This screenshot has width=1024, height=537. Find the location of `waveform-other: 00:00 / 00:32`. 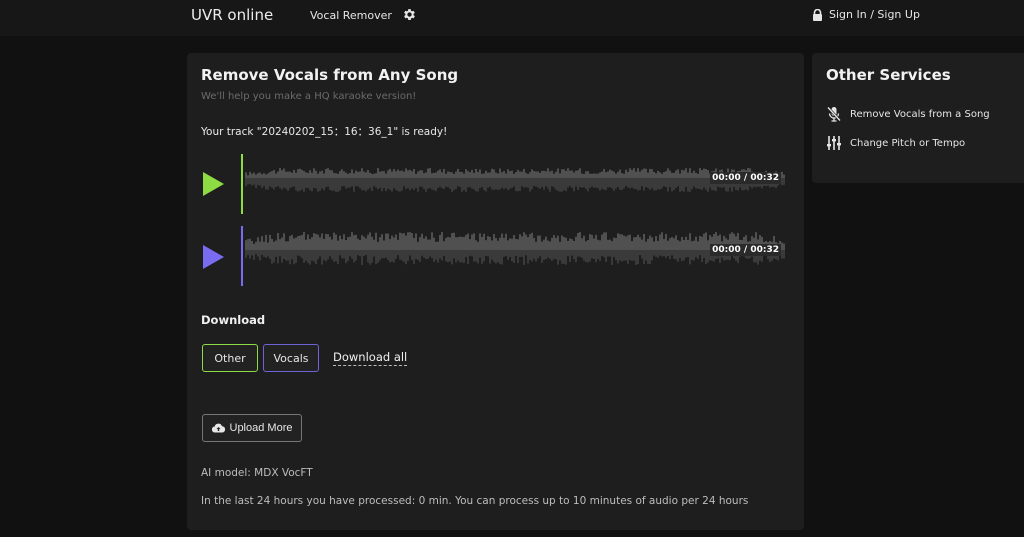

waveform-other: 00:00 / 00:32 is located at coordinates (514, 185).